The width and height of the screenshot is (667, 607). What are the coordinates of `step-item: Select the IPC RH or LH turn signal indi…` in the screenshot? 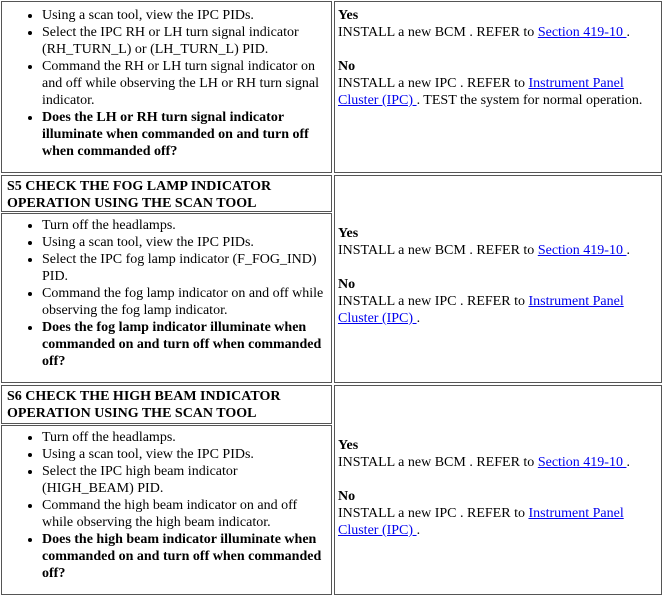 It's located at (186, 41).